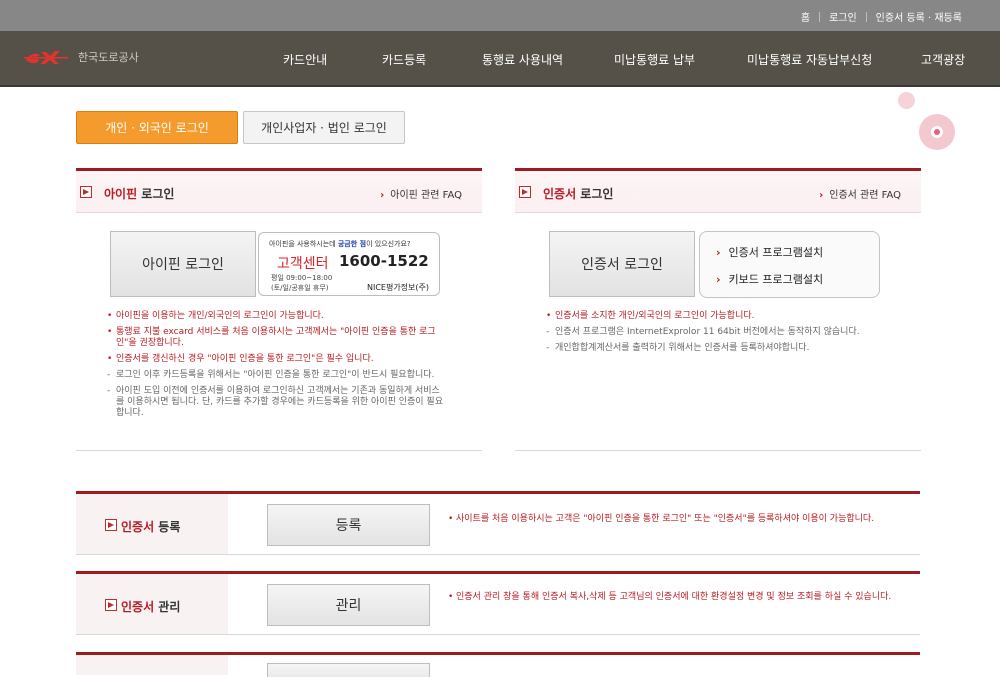  What do you see at coordinates (157, 127) in the screenshot?
I see `tab-personal-login: 개인 · 외국인 로그인` at bounding box center [157, 127].